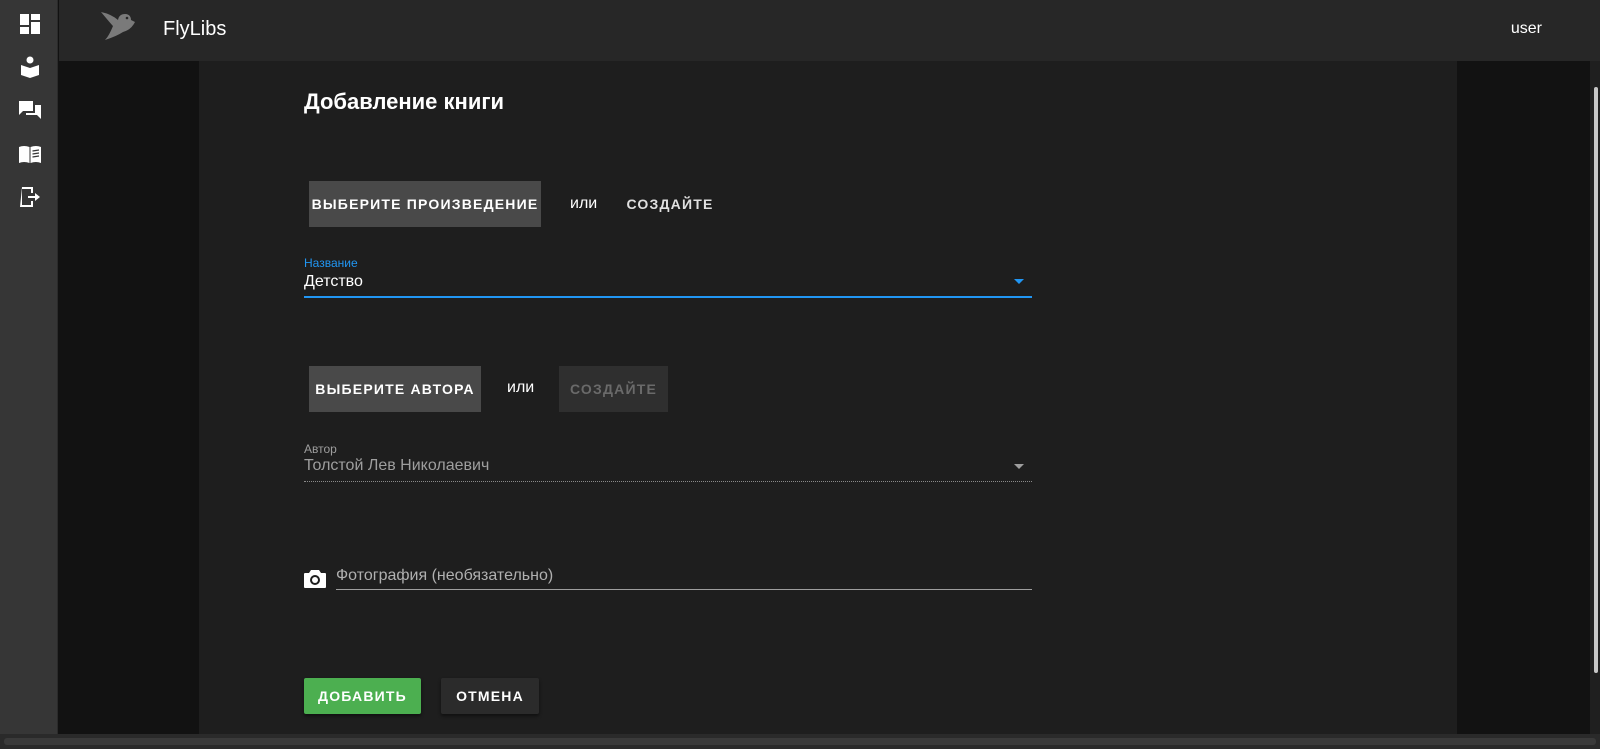 This screenshot has width=1600, height=749. What do you see at coordinates (668, 467) in the screenshot?
I see `author-select: Толстой Лев Николаевич` at bounding box center [668, 467].